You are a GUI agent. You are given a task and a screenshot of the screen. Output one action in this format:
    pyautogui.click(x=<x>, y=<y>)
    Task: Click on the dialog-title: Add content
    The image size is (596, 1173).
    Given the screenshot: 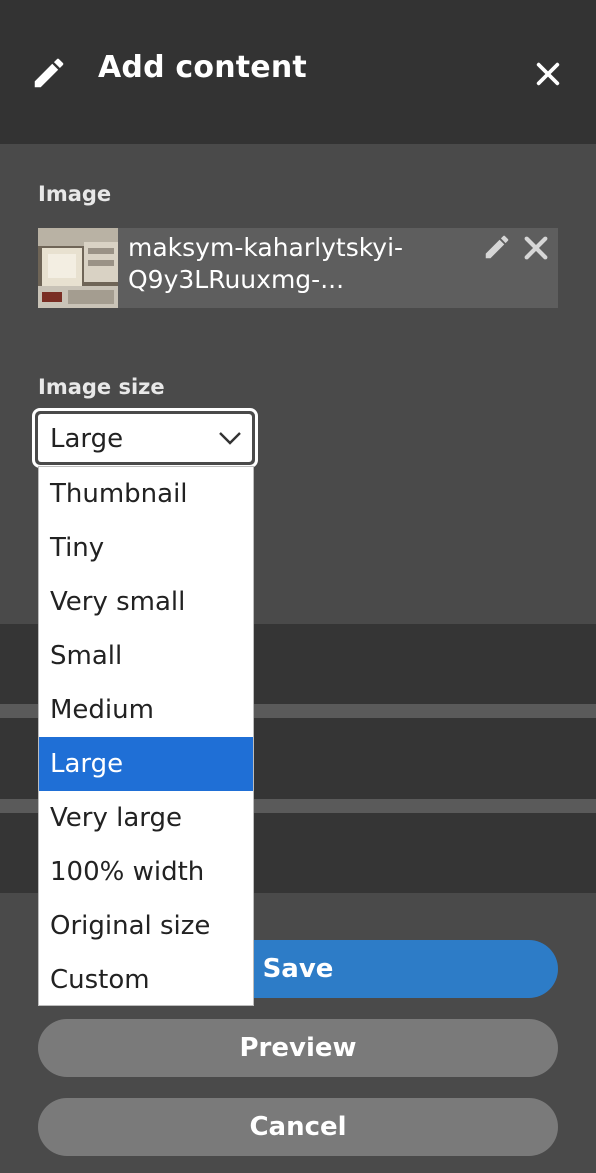 What is the action you would take?
    pyautogui.click(x=202, y=67)
    